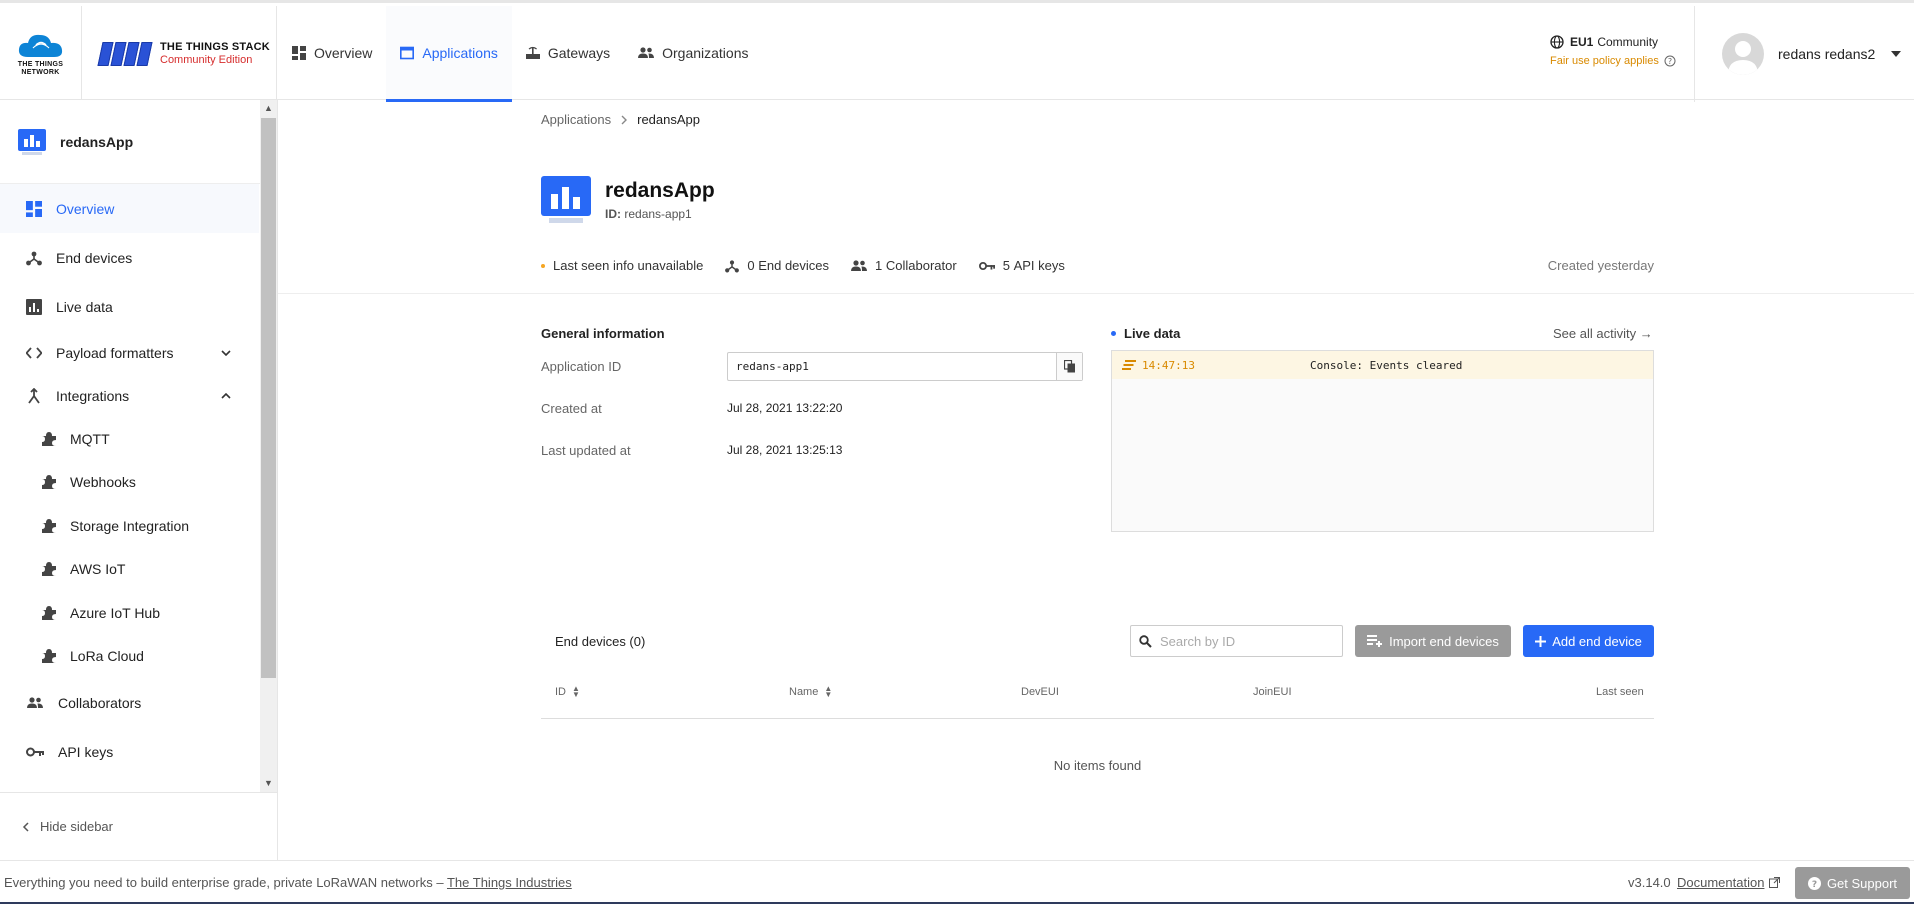  What do you see at coordinates (90, 438) in the screenshot?
I see `sidebar-subitem-label: MQTT` at bounding box center [90, 438].